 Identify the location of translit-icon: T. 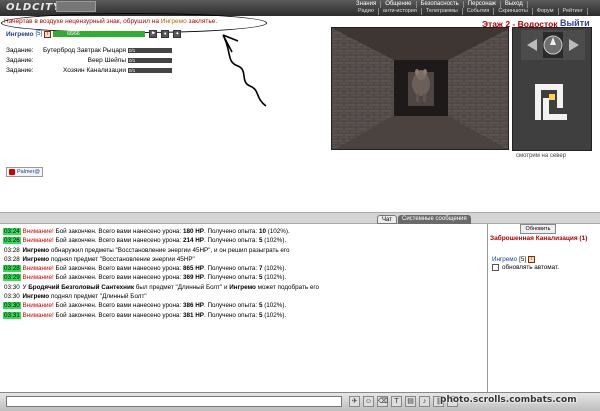
(396, 401).